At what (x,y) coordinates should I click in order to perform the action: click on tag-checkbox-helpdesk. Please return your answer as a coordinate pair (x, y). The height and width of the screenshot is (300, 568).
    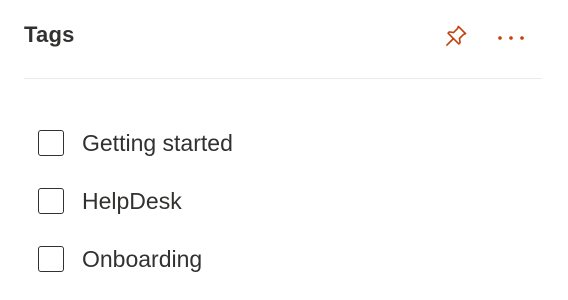
    Looking at the image, I should click on (51, 201).